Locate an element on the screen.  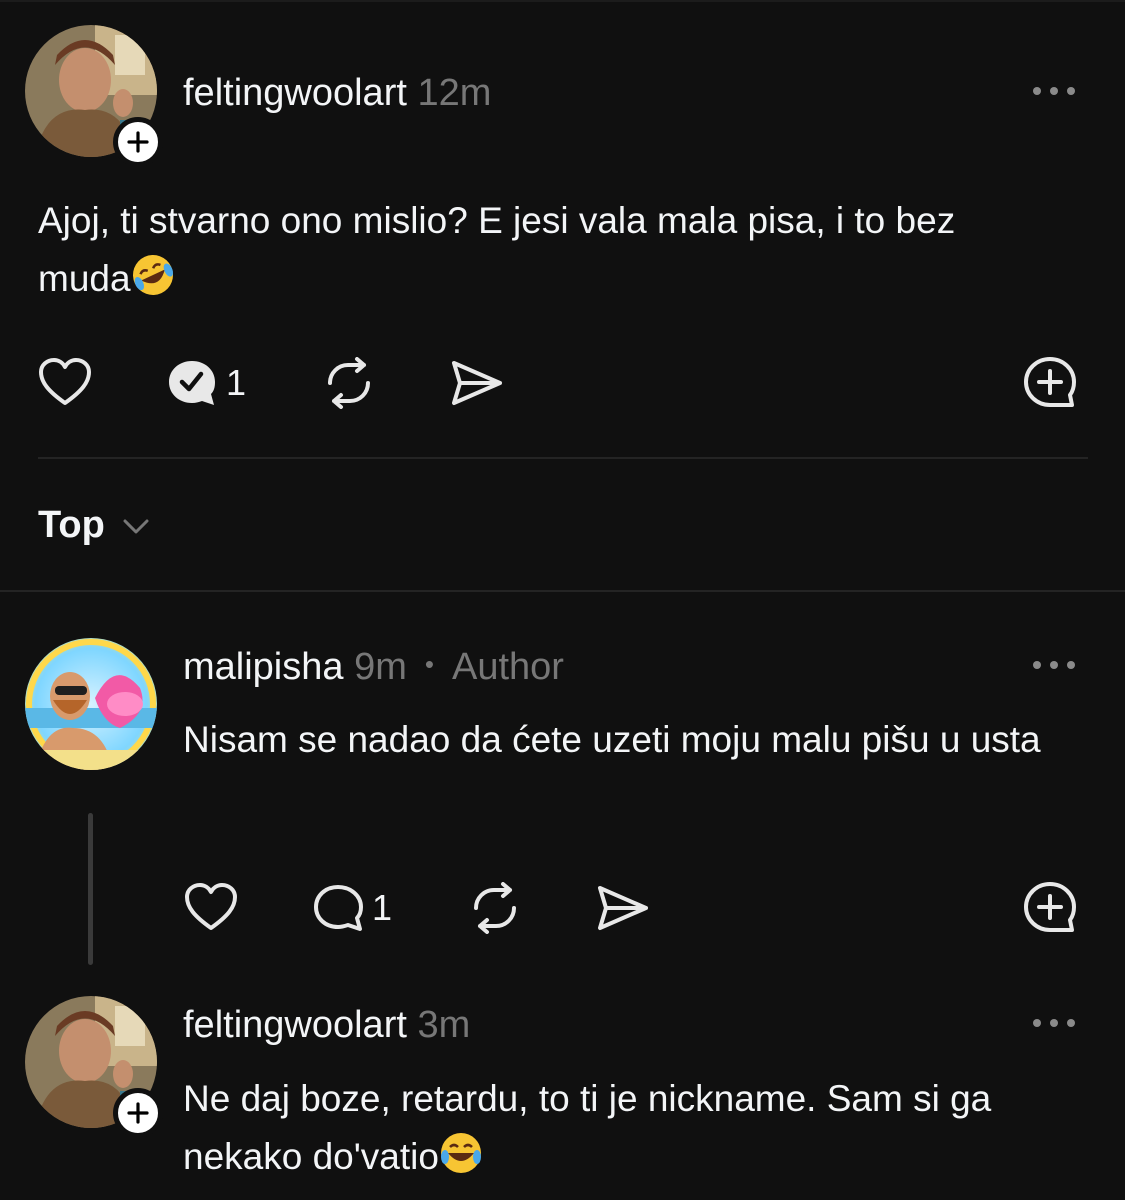
post-header: feltingwoolart 12m is located at coordinates (337, 93).